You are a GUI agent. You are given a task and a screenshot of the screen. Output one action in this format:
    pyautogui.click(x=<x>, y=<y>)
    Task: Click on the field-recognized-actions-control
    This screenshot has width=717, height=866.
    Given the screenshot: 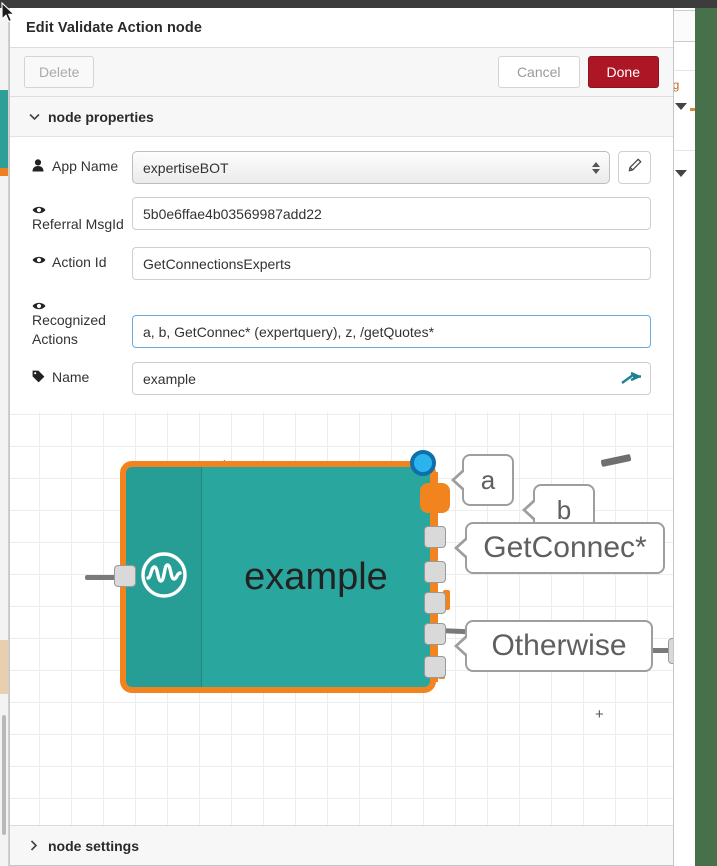 What is the action you would take?
    pyautogui.click(x=391, y=320)
    